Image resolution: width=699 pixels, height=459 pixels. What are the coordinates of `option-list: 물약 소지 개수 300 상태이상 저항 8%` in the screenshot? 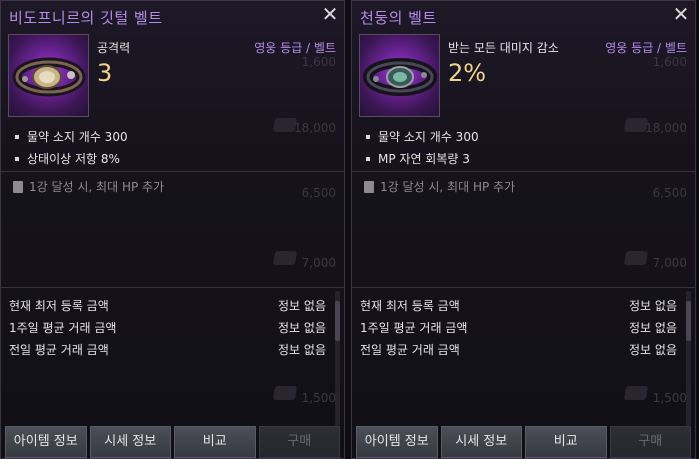 It's located at (70, 151).